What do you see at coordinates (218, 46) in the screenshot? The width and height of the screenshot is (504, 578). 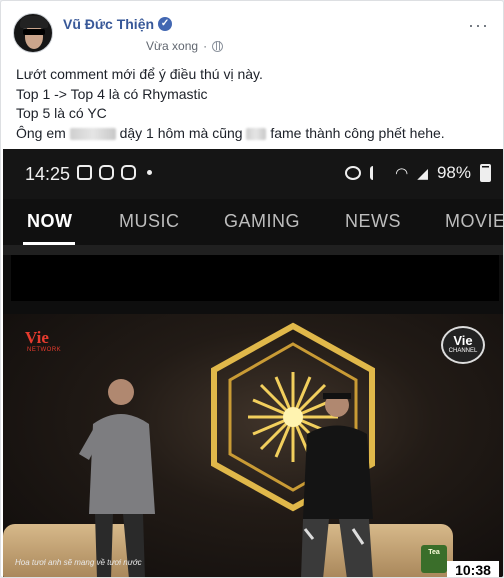 I see `globe-icon` at bounding box center [218, 46].